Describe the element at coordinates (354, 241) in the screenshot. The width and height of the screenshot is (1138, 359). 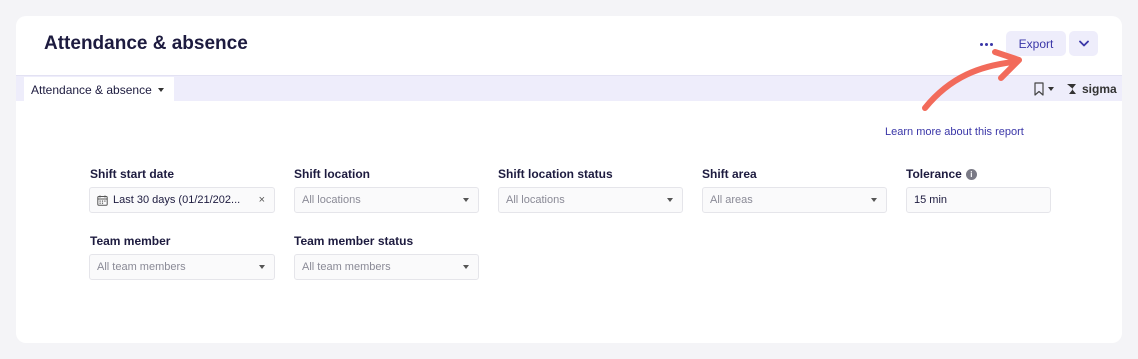
I see `team-member-status-label: Team member status` at that location.